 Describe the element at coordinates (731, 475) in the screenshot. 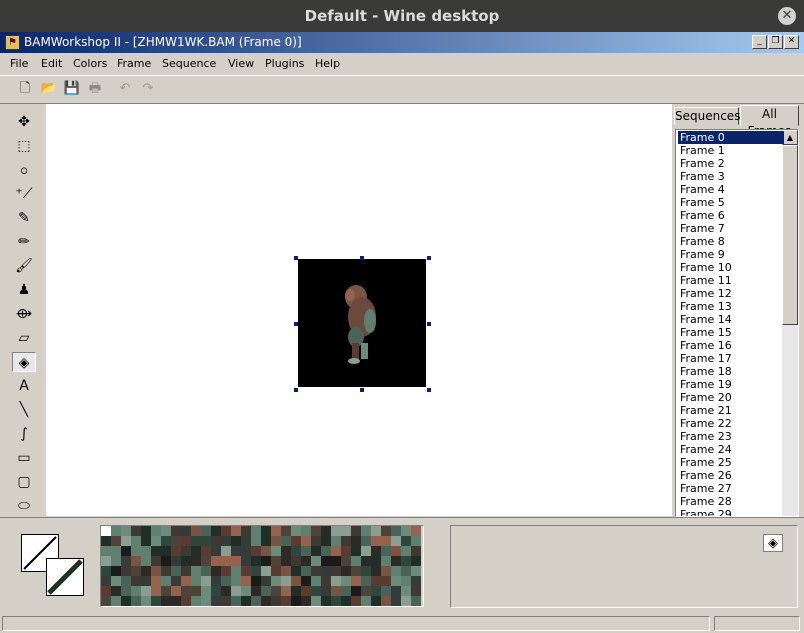

I see `frame-list-item: Frame 26` at that location.